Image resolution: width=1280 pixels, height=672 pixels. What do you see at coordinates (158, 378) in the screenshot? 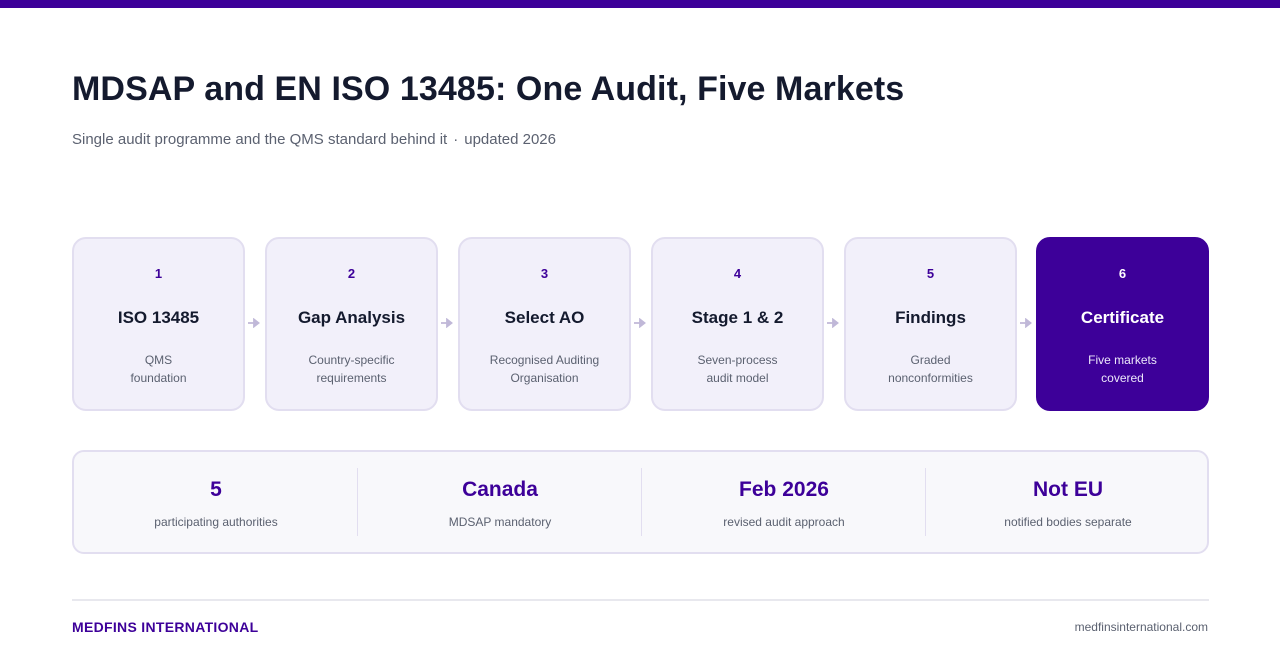
I see `step-description-line: foundation` at bounding box center [158, 378].